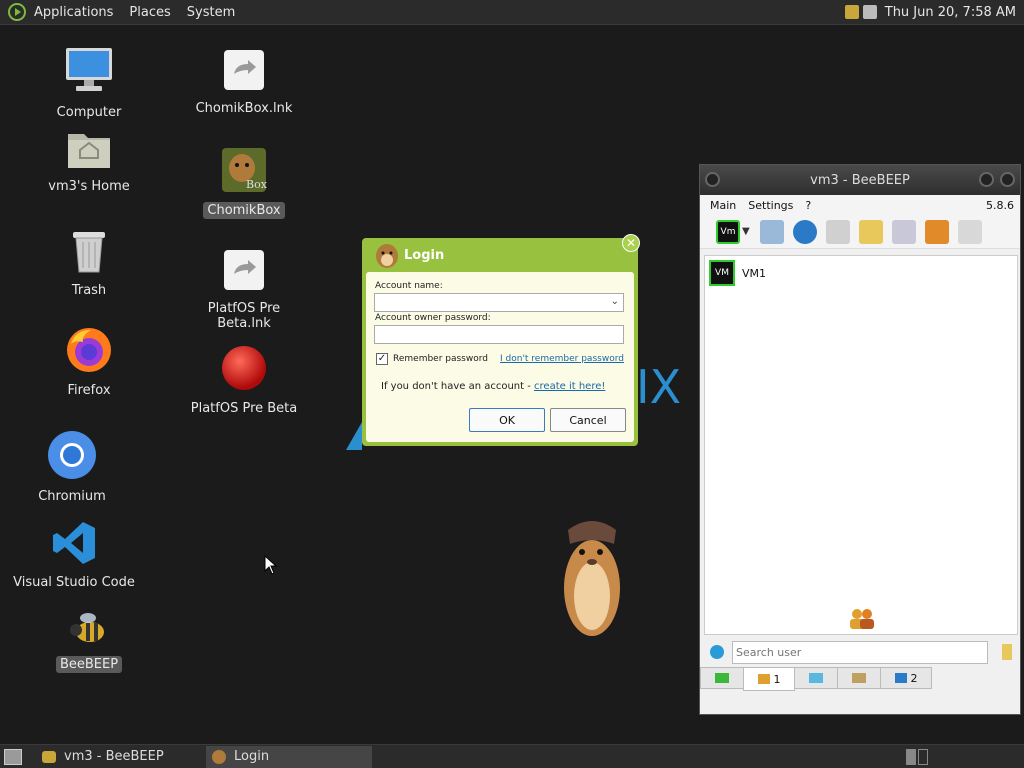 This screenshot has width=1024, height=768. Describe the element at coordinates (717, 652) in the screenshot. I see `search-options-icon` at that location.